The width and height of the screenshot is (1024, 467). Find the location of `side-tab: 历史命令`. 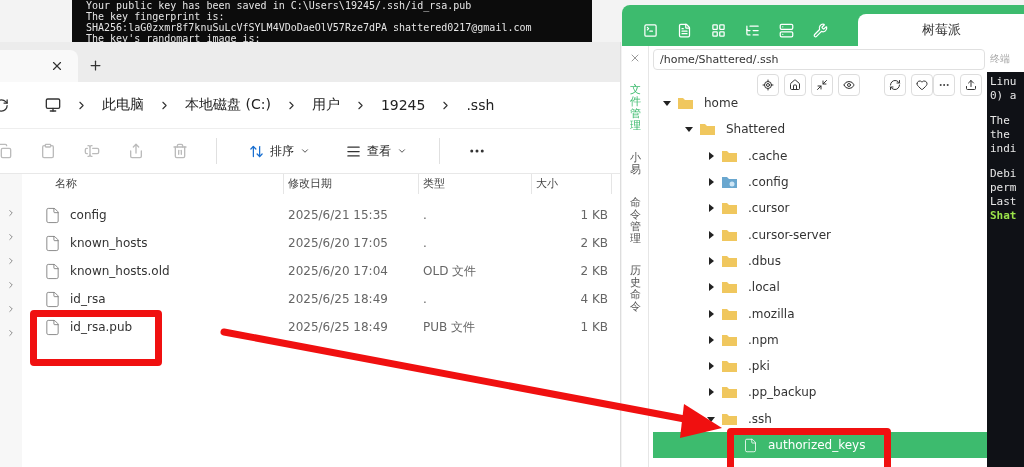

side-tab: 历史命令 is located at coordinates (635, 289).